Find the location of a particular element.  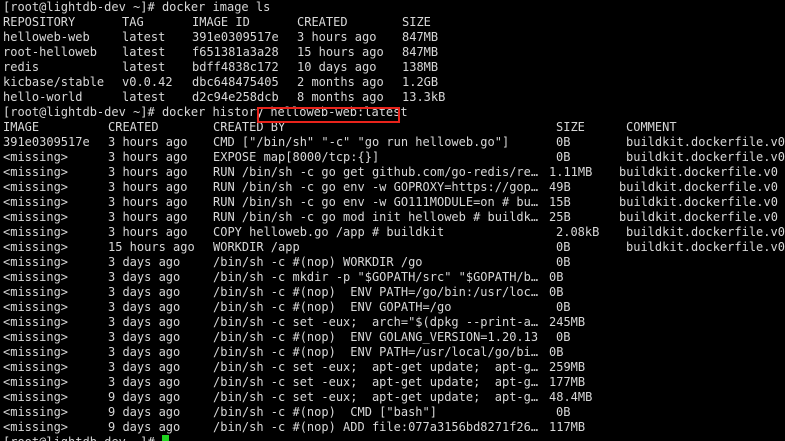

size: 245MB is located at coordinates (567, 322).